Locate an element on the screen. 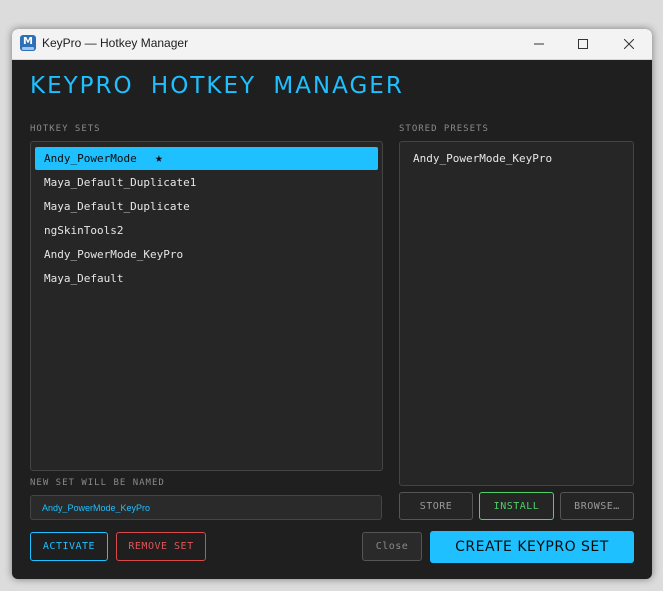 Image resolution: width=663 pixels, height=591 pixels. list-item: Andy_PowerMode ★ is located at coordinates (206, 158).